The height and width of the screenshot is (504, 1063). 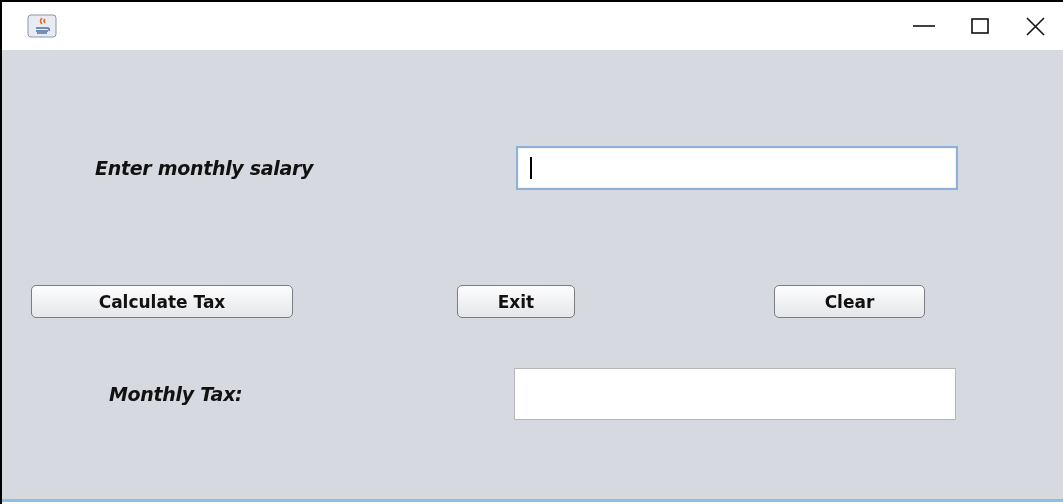 What do you see at coordinates (531, 168) in the screenshot?
I see `text-cursor` at bounding box center [531, 168].